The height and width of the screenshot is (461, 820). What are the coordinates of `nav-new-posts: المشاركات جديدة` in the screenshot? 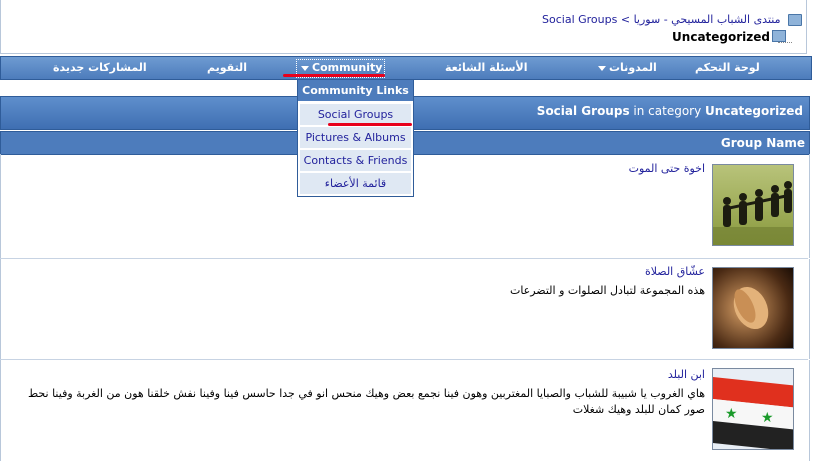 It's located at (100, 67).